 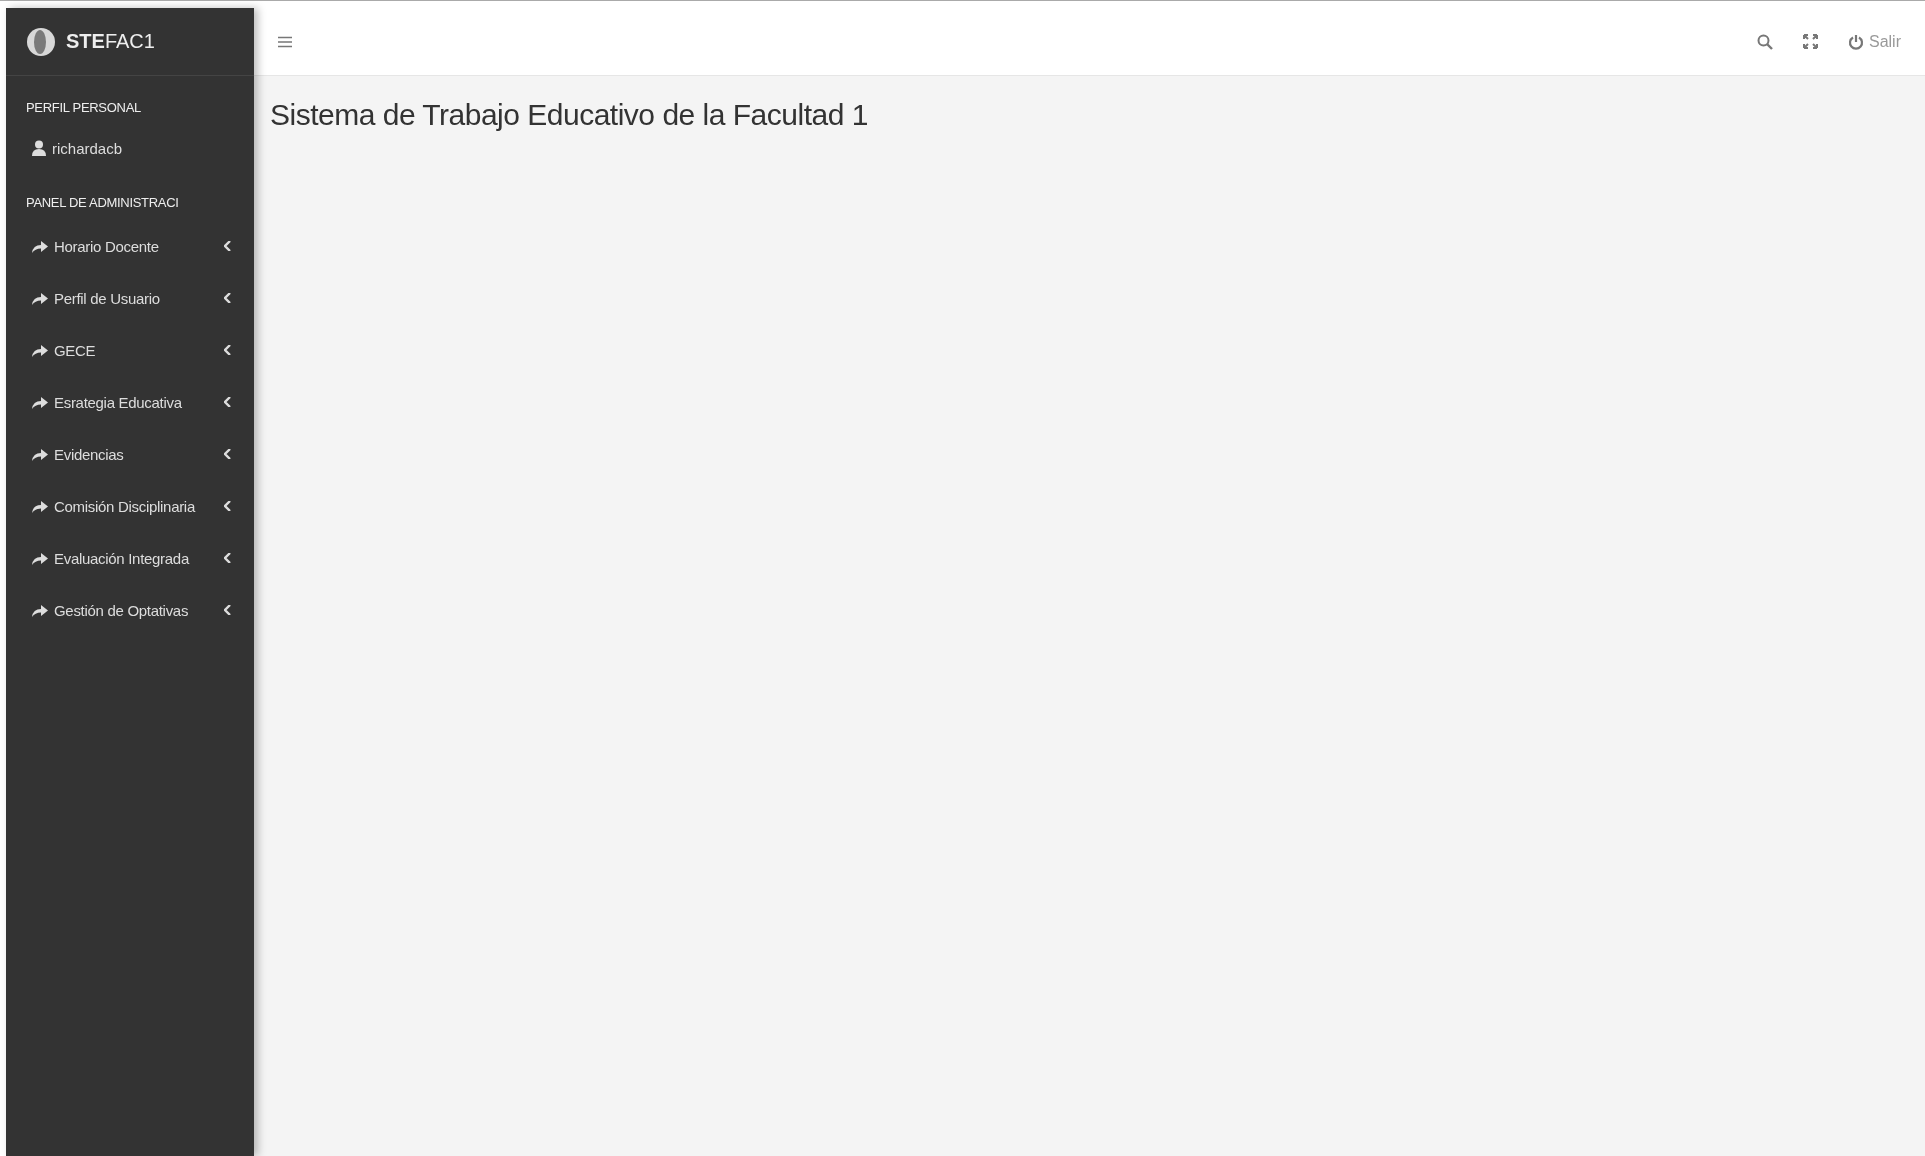 I want to click on sidebar-menu-item: Evaluación Integrada, so click(x=130, y=558).